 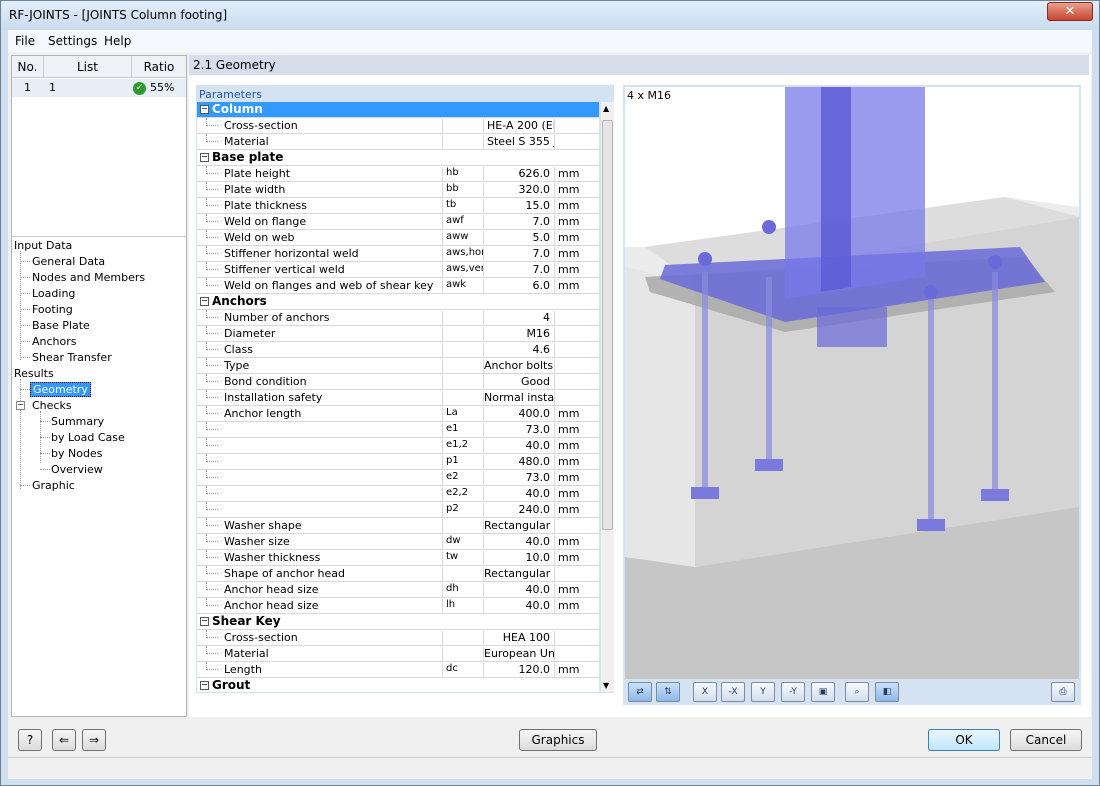 What do you see at coordinates (159, 67) in the screenshot?
I see `col-header-ratio: Ratio` at bounding box center [159, 67].